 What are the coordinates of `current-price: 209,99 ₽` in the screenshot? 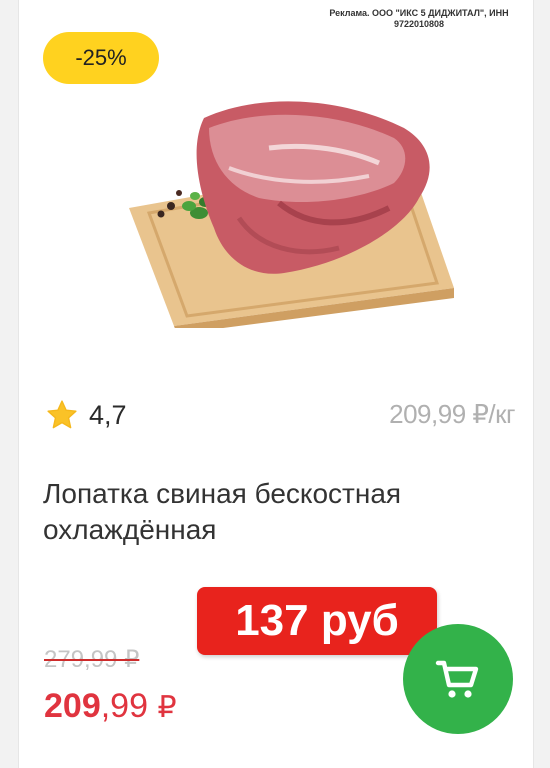 It's located at (110, 706).